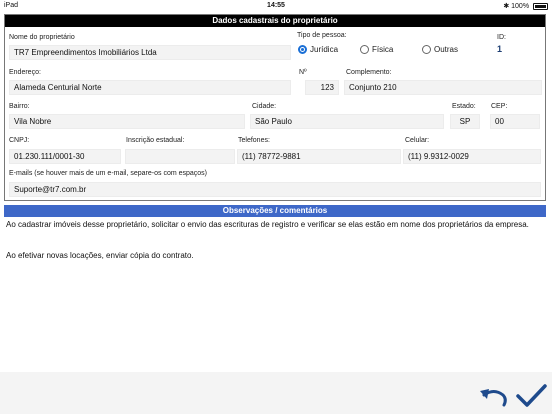 The image size is (552, 414). I want to click on status-bar: iPad 14:55 ✱ 100%, so click(276, 6).